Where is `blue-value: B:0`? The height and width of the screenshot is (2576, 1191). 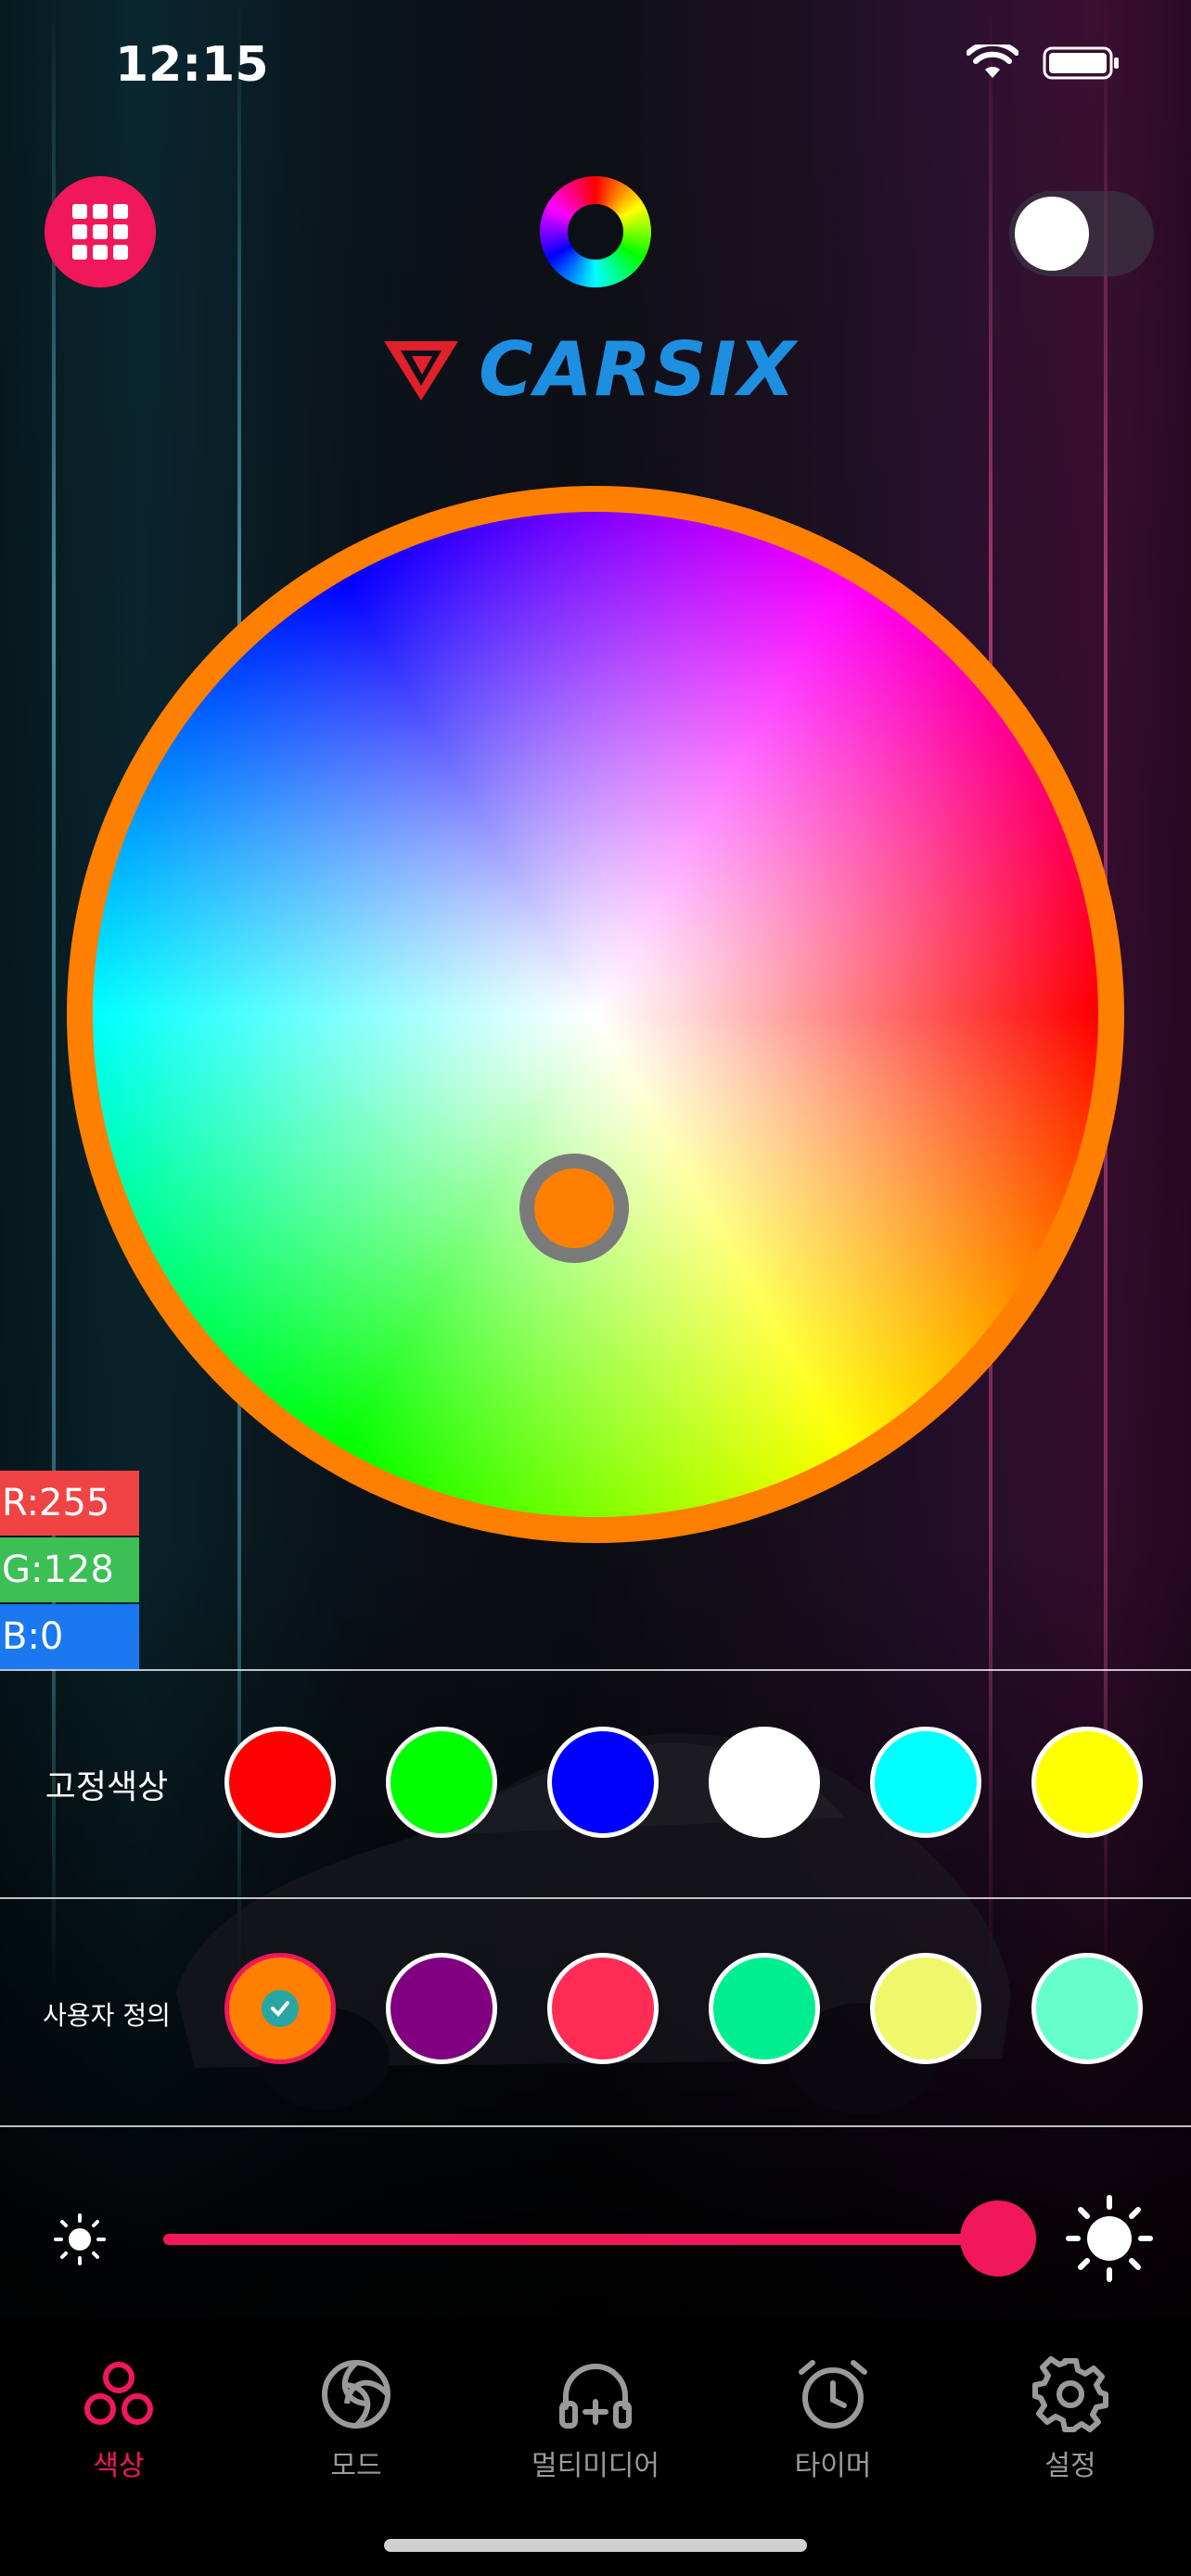
blue-value: B:0 is located at coordinates (69, 1637).